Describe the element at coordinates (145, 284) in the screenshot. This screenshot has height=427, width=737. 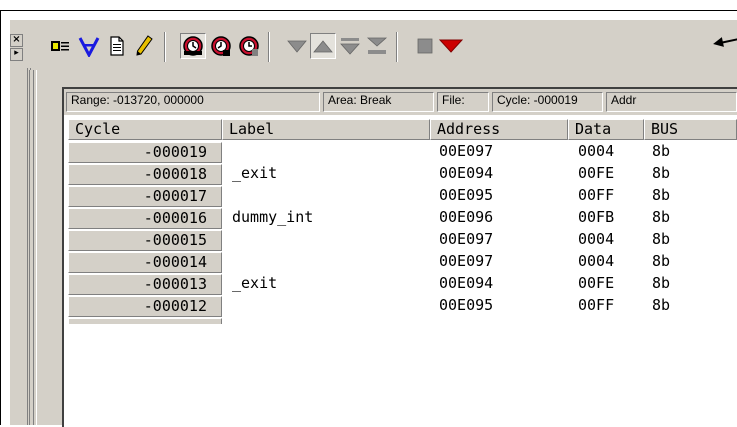
I see `cycle-cell: -000013` at that location.